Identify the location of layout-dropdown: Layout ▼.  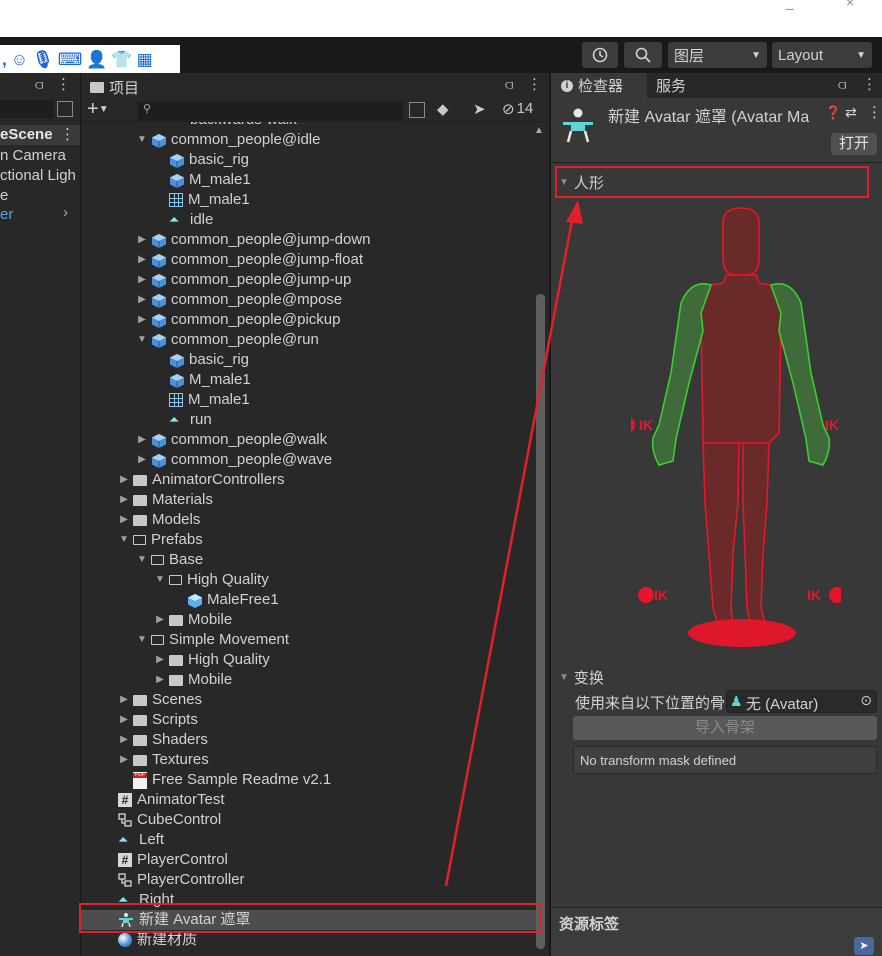
(822, 55).